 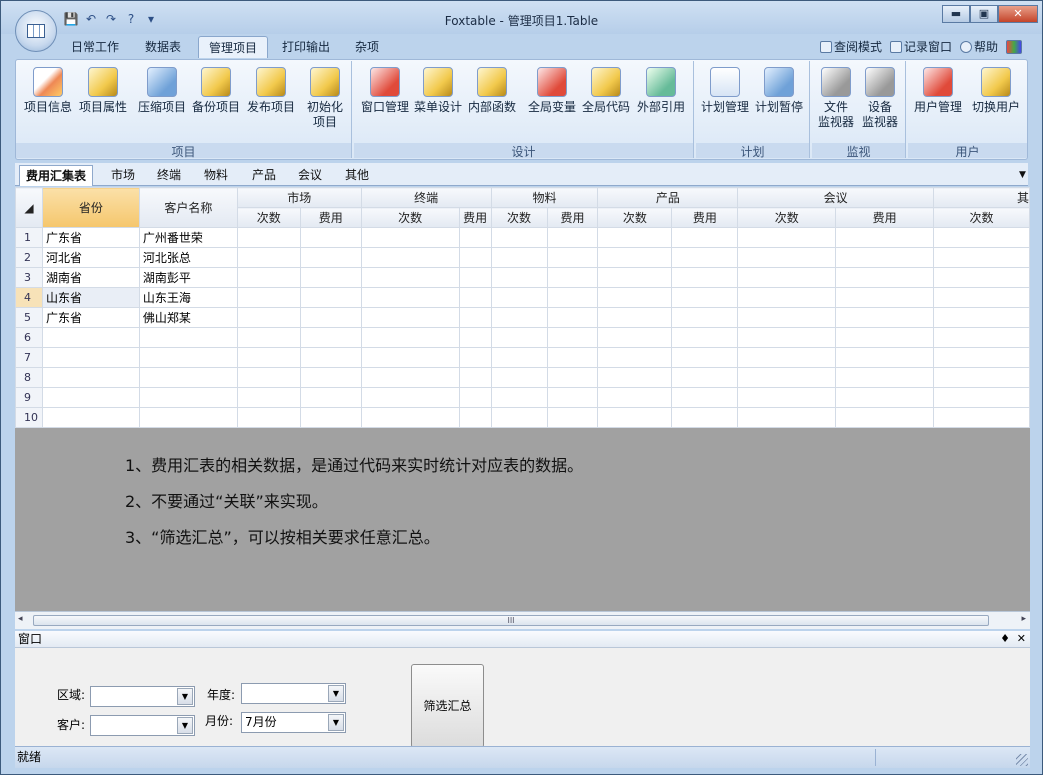 What do you see at coordinates (1005, 639) in the screenshot?
I see `pin-icon: ♦` at bounding box center [1005, 639].